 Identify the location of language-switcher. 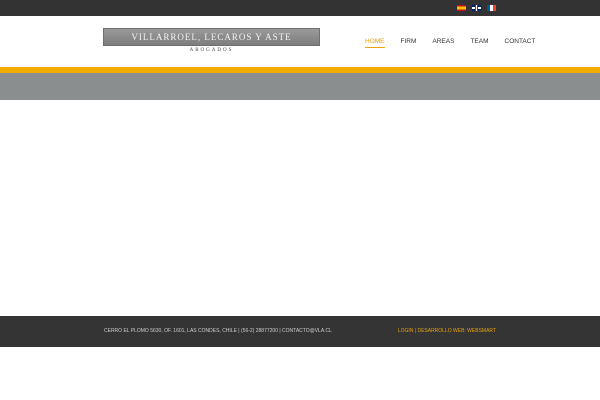
(476, 8).